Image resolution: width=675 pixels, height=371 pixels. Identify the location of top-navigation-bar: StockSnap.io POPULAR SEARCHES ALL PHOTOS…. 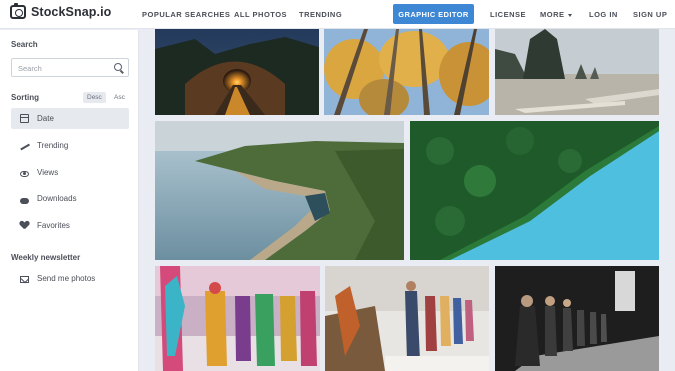
(337, 14).